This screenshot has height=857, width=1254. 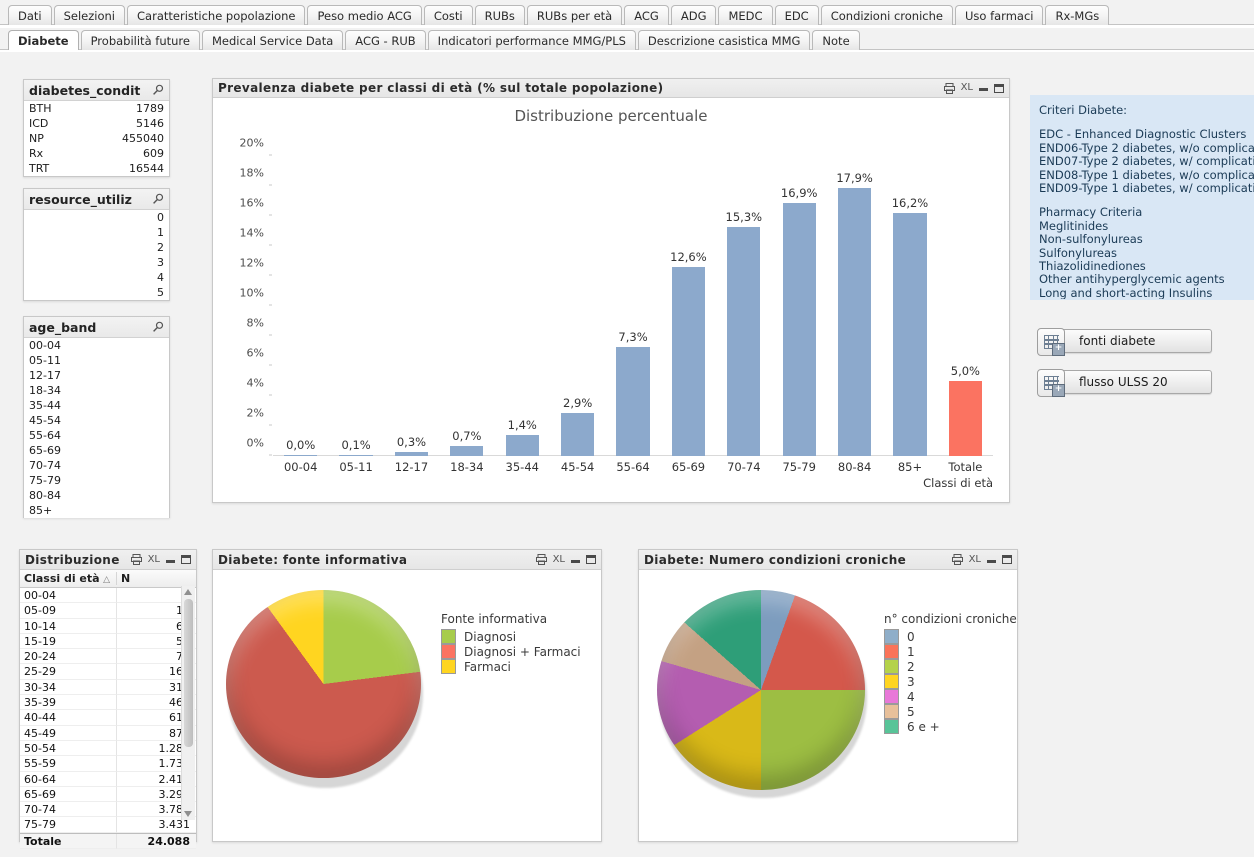 What do you see at coordinates (96, 435) in the screenshot?
I see `listbox-item: 55-64` at bounding box center [96, 435].